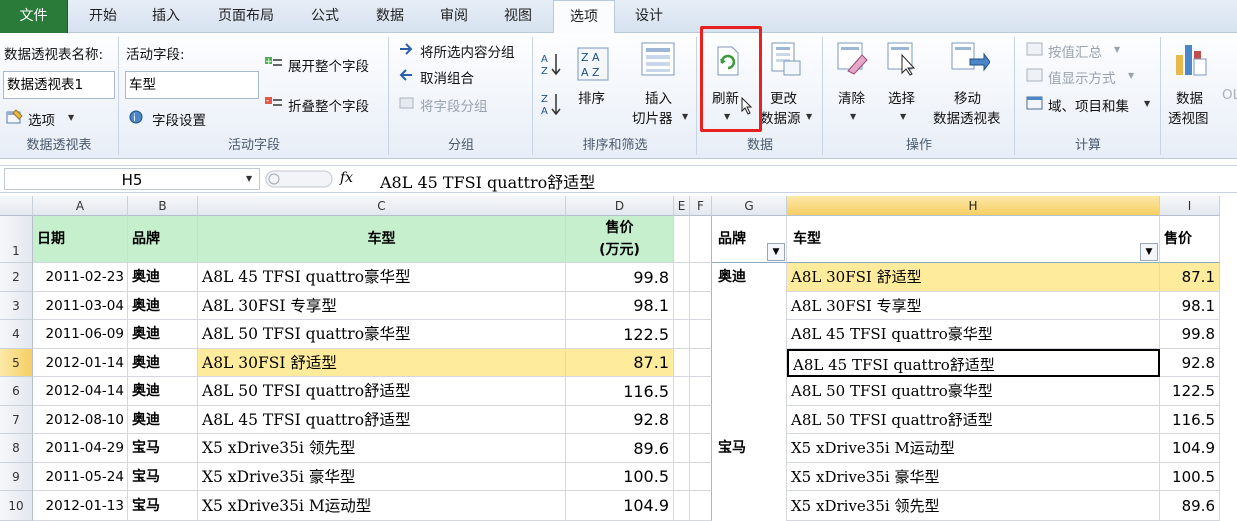 The image size is (1237, 521). I want to click on cell-price: 122.5, so click(620, 334).